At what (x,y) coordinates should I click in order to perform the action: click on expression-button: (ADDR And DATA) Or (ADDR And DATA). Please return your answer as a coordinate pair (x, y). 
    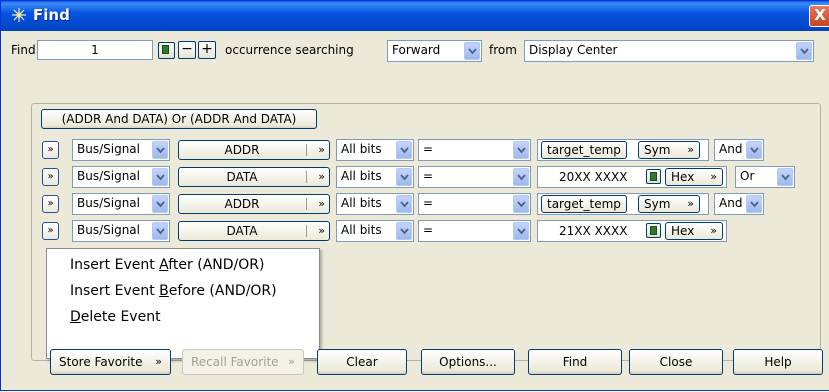
    Looking at the image, I should click on (179, 119).